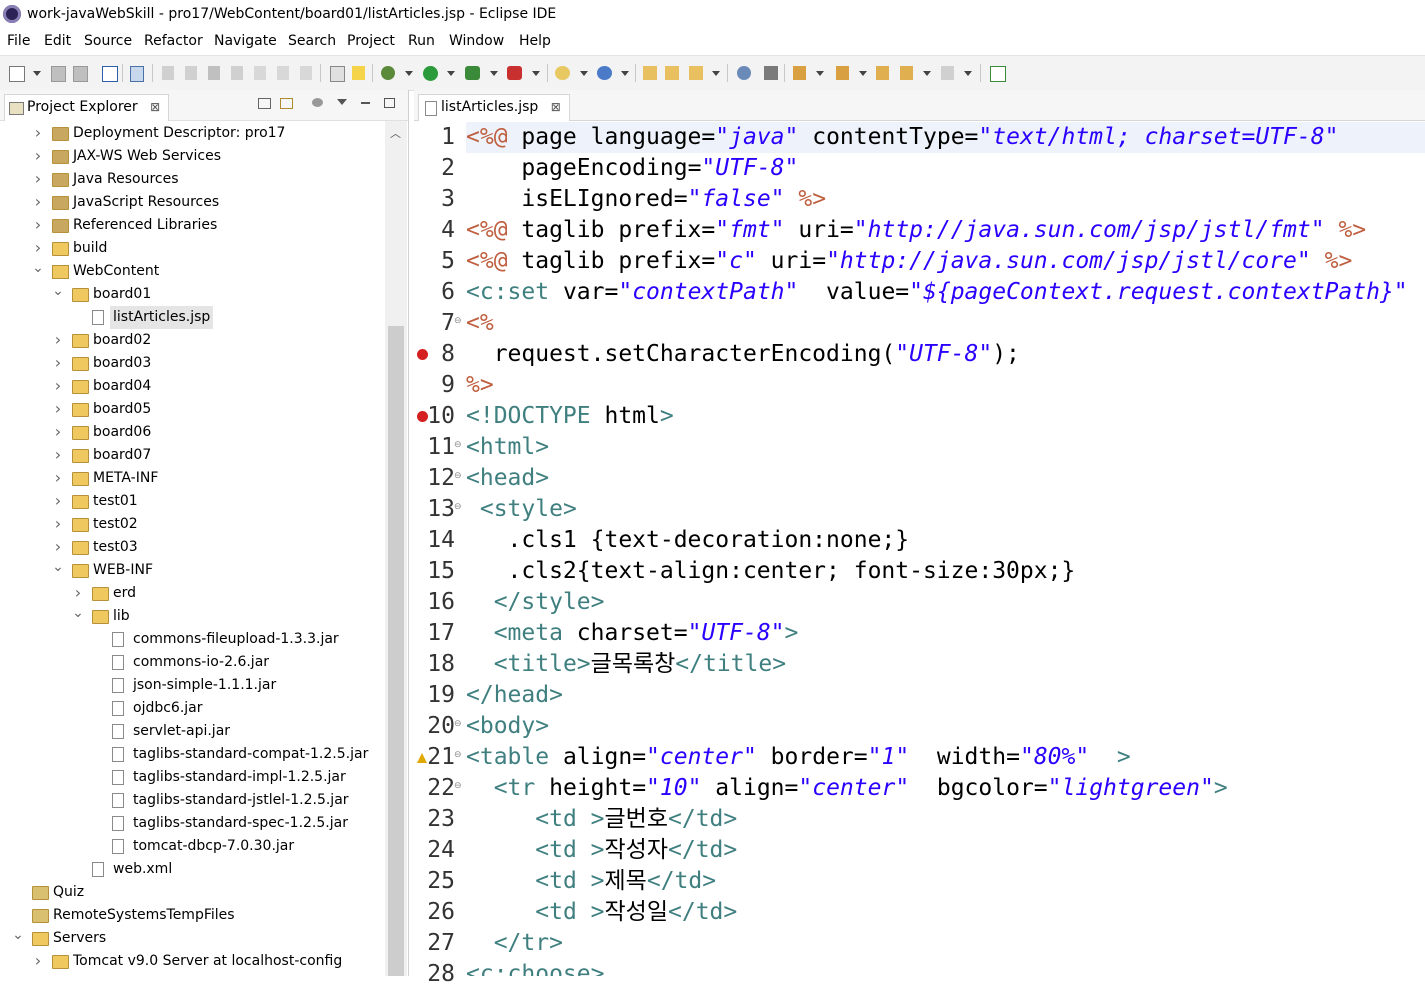 Image resolution: width=1425 pixels, height=990 pixels. I want to click on code-line: <style>, so click(521, 509).